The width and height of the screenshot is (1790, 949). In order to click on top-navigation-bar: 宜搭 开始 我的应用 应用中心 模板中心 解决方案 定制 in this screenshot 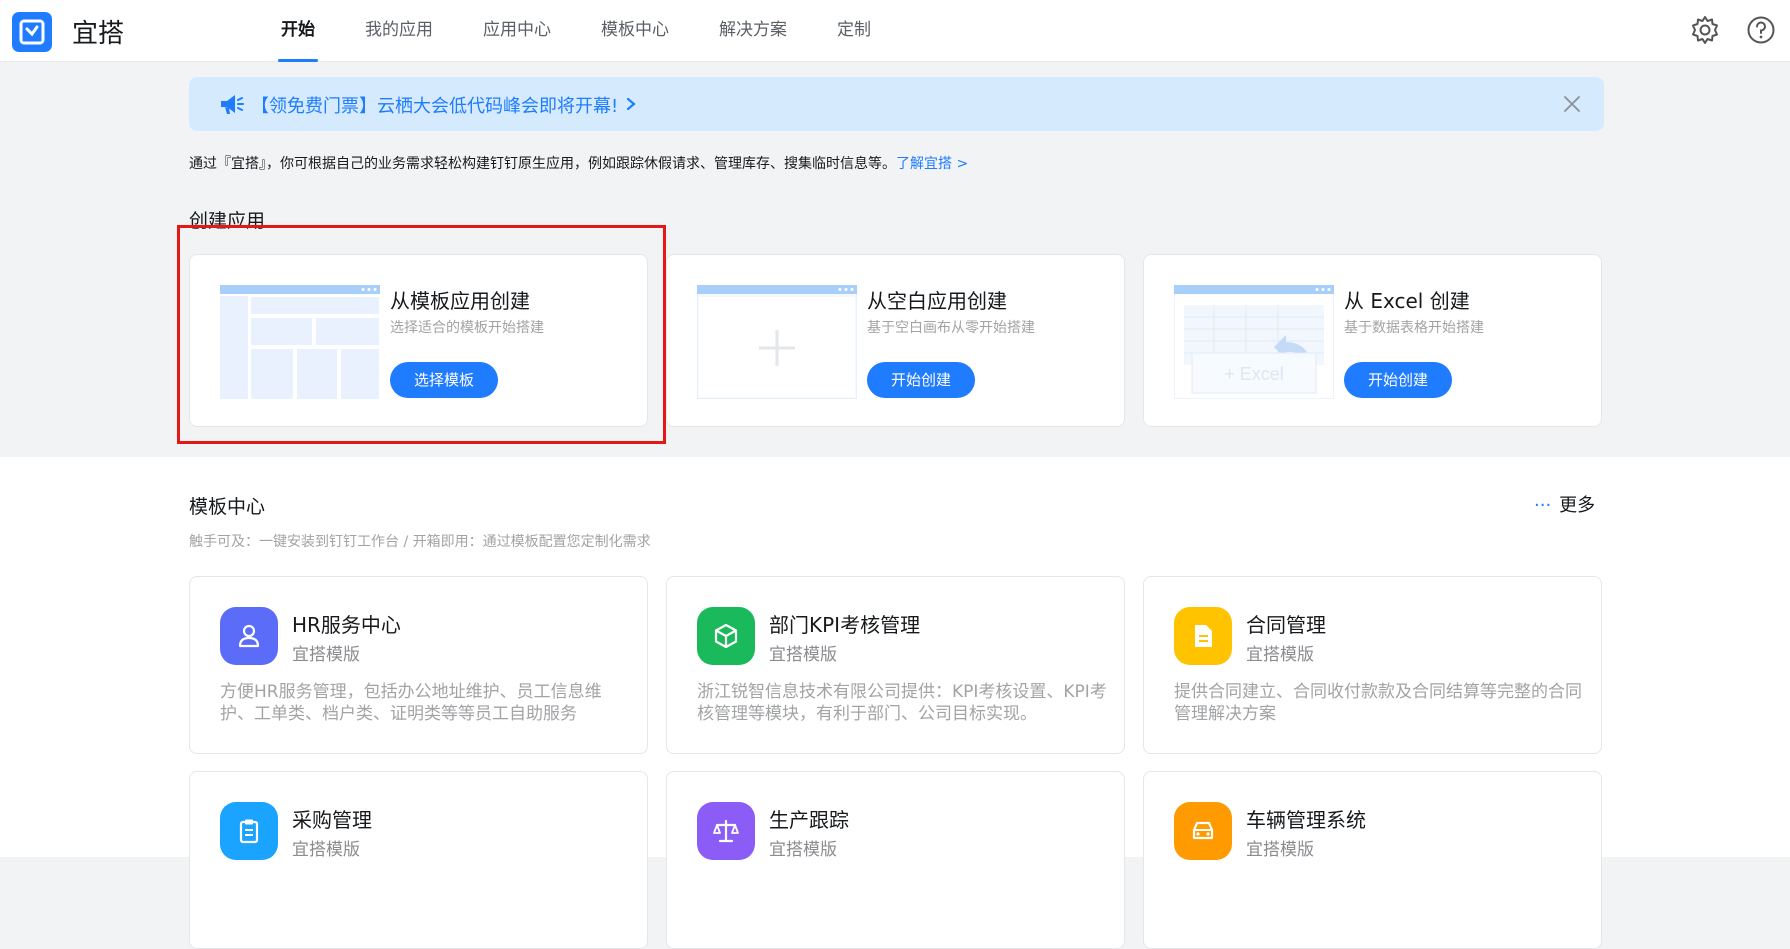, I will do `click(895, 31)`.